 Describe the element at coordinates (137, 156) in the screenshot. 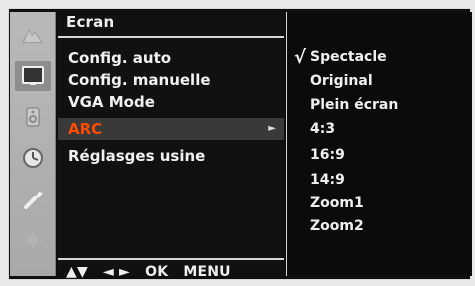

I see `menu-item-label: Réglasges usine` at that location.